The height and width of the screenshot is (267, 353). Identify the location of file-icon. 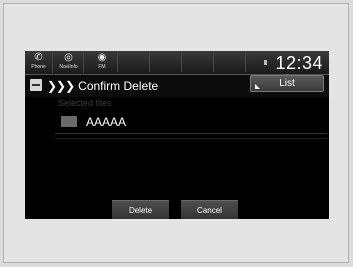
(36, 85).